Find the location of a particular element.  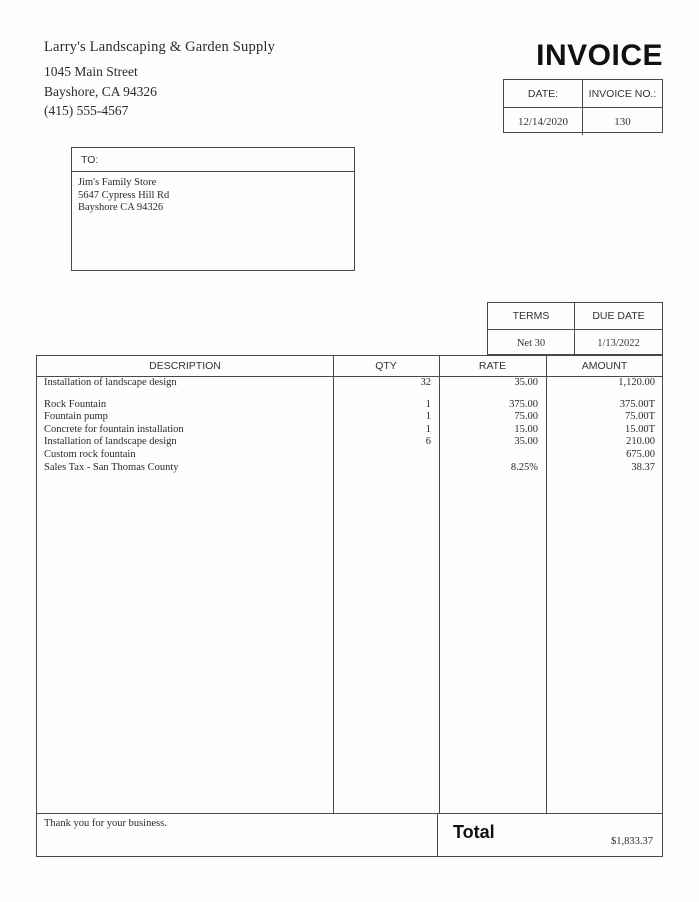

row-rate: 75.00 is located at coordinates (526, 417).